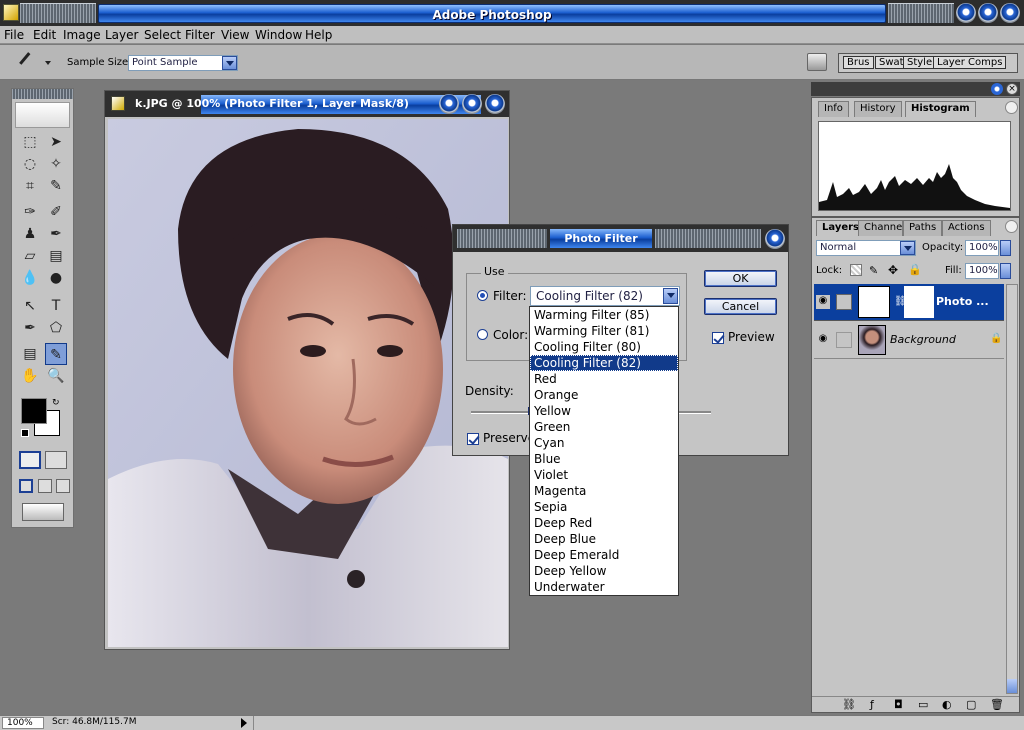 This screenshot has width=1024, height=730. I want to click on new-layer-icon: ▢, so click(971, 704).